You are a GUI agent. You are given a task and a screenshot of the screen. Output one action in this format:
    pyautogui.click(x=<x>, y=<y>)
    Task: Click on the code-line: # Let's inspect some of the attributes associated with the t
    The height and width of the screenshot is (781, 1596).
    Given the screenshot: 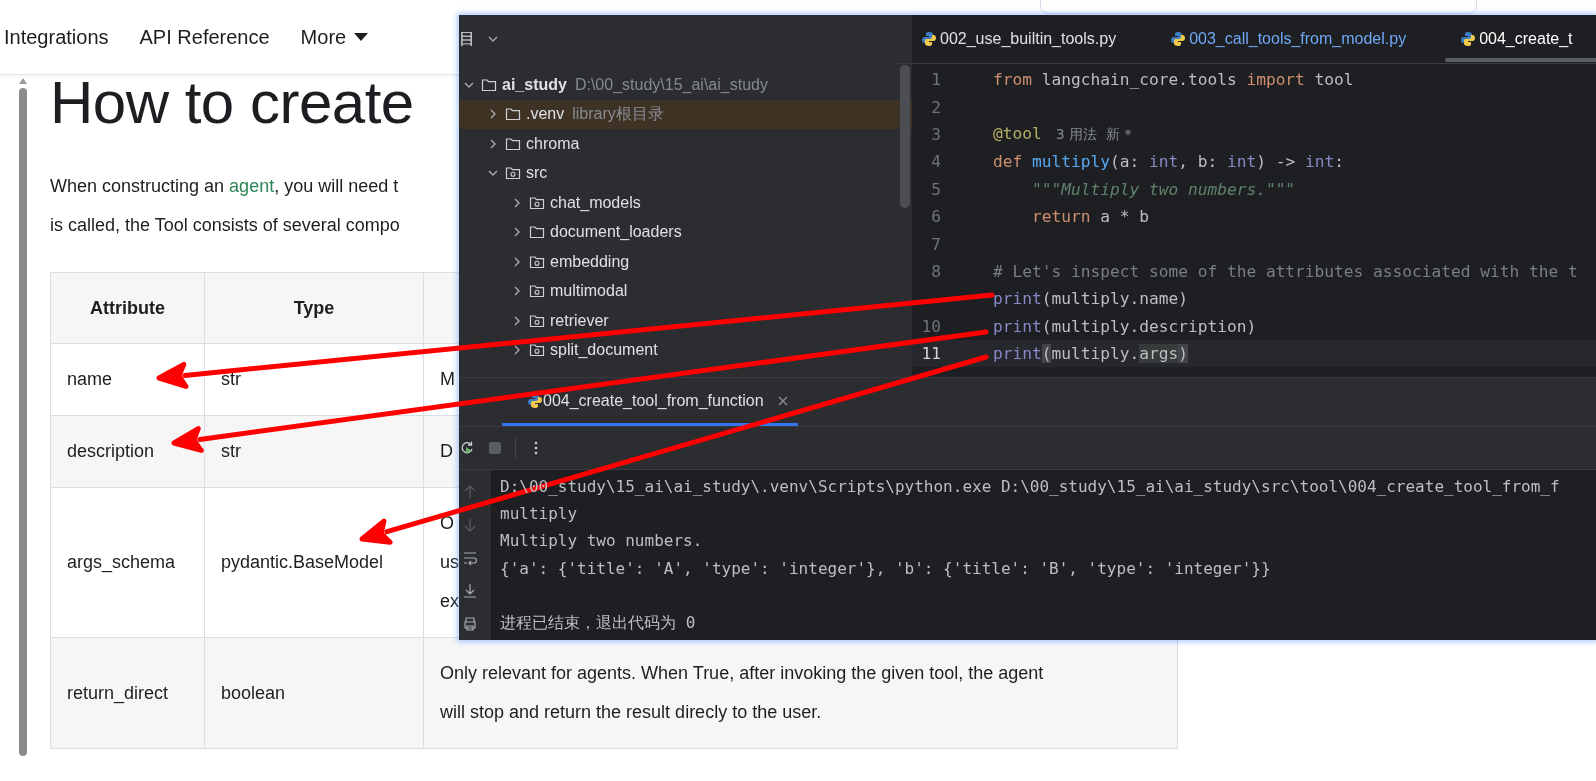 What is the action you would take?
    pyautogui.click(x=1285, y=271)
    